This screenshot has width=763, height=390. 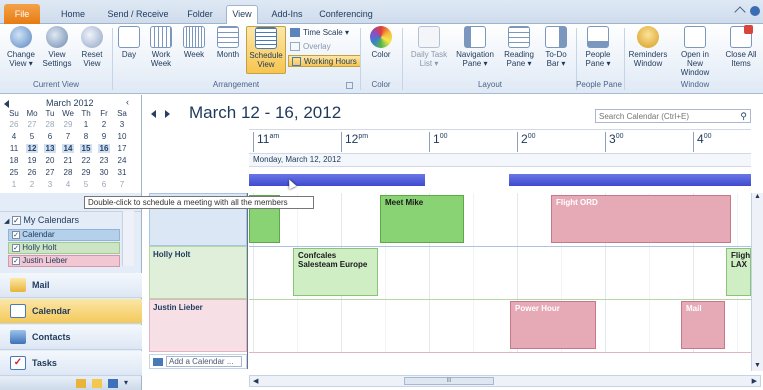 I want to click on folder-icon, so click(x=81, y=383).